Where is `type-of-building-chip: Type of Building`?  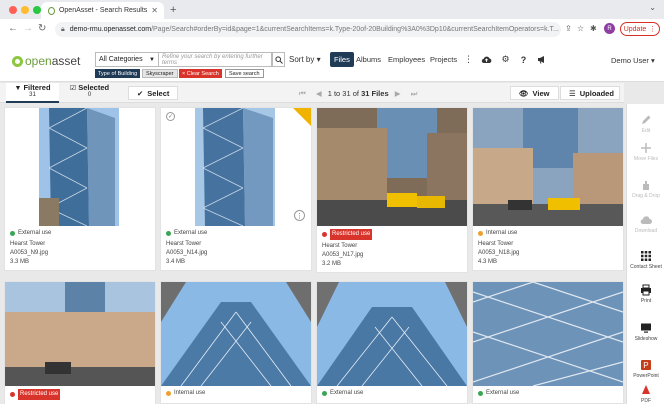
type-of-building-chip: Type of Building is located at coordinates (118, 73).